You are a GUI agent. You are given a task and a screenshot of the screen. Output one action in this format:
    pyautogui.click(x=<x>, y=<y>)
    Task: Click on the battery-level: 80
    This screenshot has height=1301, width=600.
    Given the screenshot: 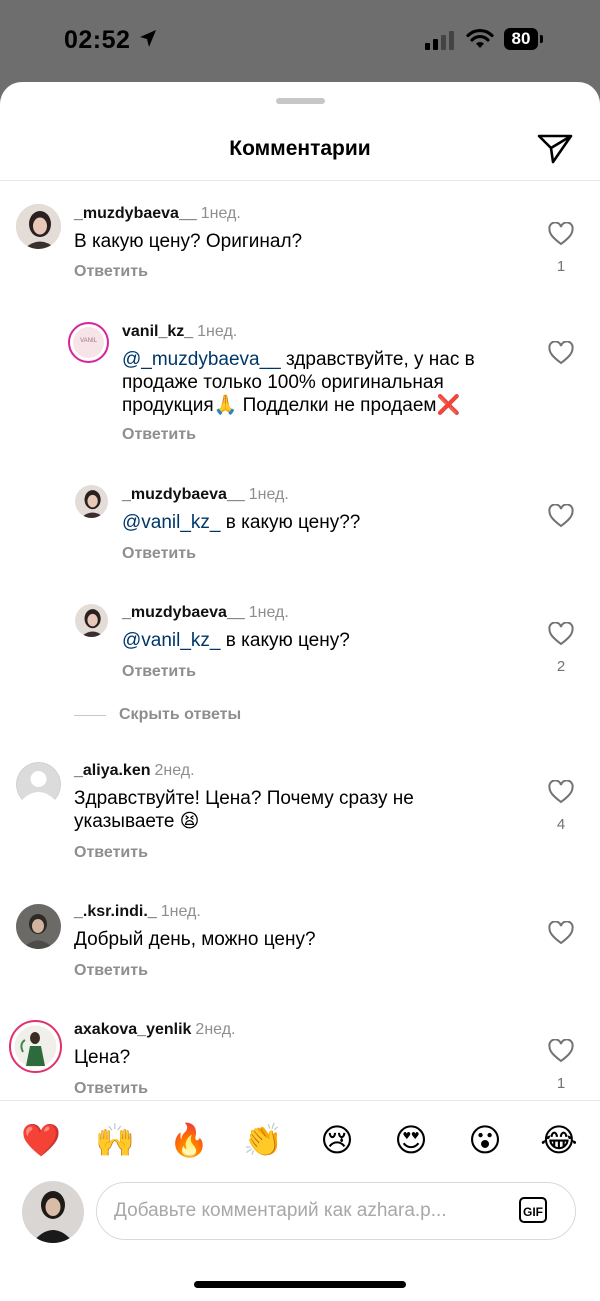 What is the action you would take?
    pyautogui.click(x=521, y=39)
    